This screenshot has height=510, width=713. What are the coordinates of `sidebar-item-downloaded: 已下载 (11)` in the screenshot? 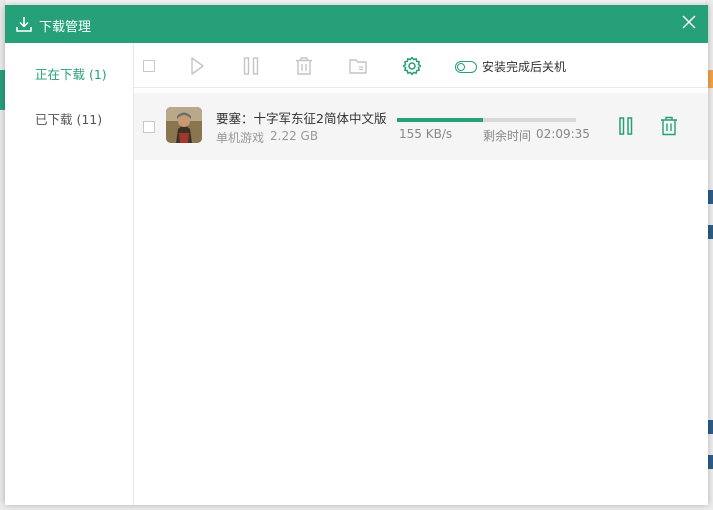 It's located at (68, 118).